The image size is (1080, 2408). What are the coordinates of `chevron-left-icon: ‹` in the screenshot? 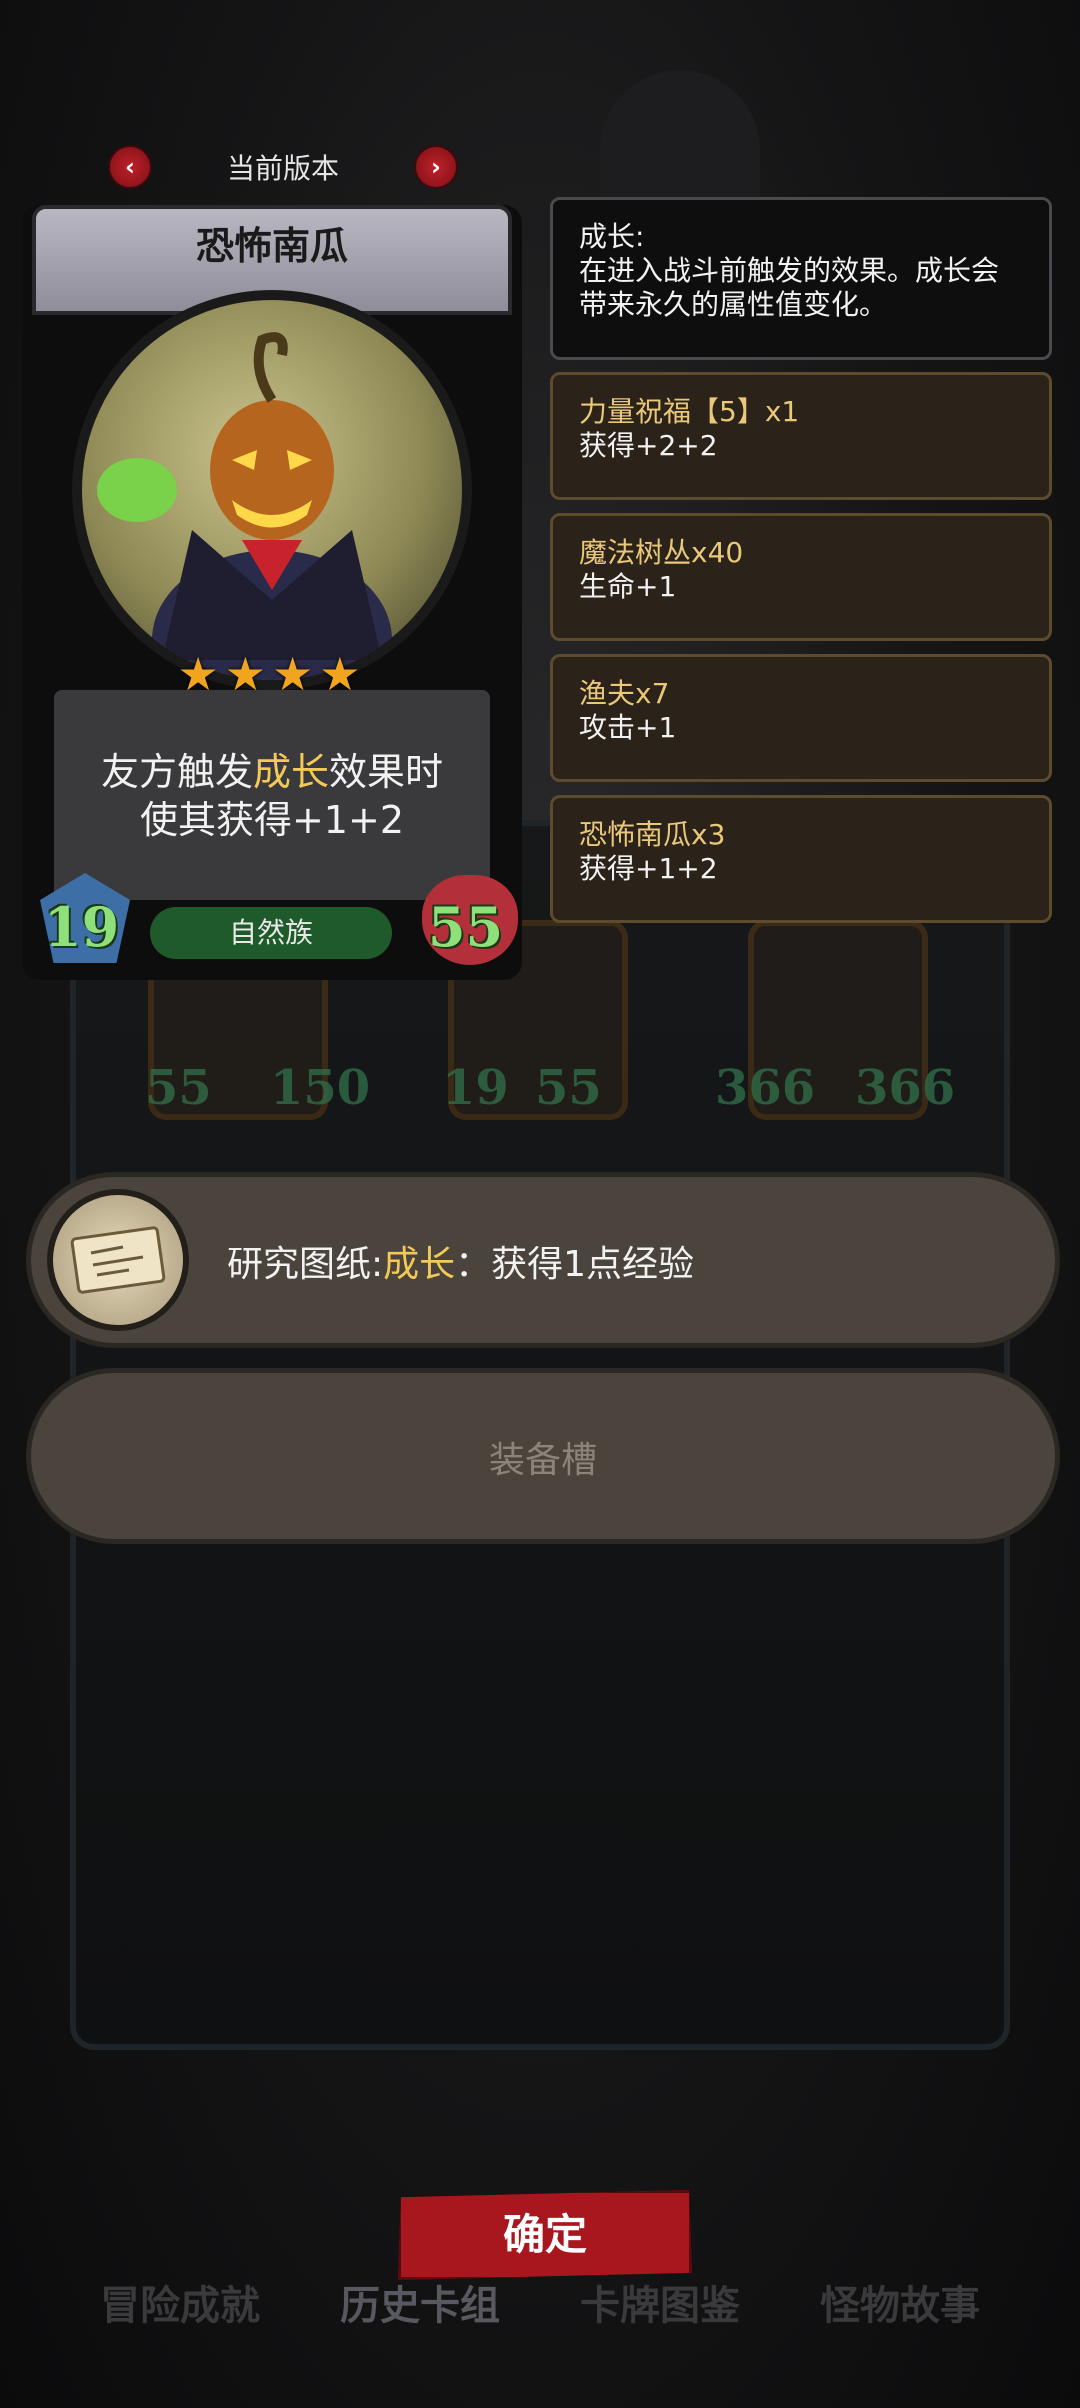 It's located at (130, 167).